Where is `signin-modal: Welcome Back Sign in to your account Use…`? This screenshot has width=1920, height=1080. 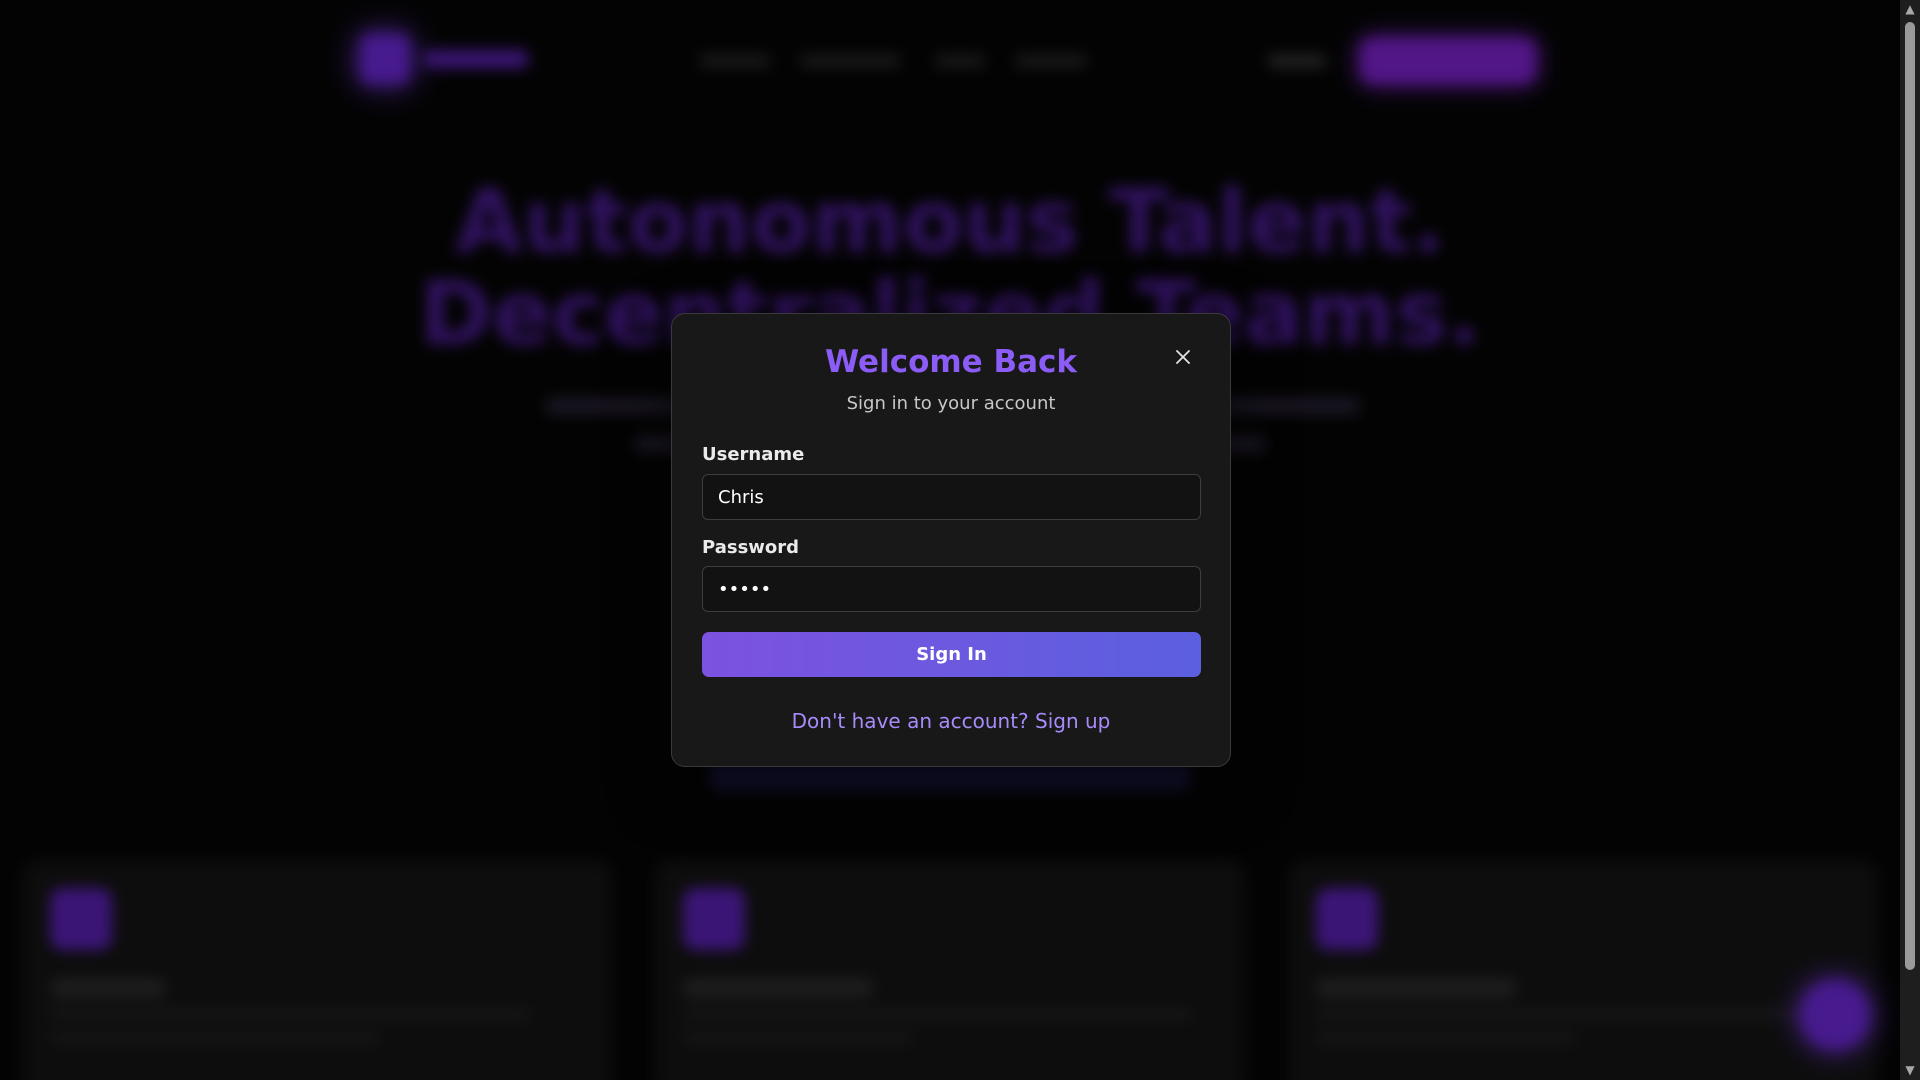 signin-modal: Welcome Back Sign in to your account Use… is located at coordinates (951, 540).